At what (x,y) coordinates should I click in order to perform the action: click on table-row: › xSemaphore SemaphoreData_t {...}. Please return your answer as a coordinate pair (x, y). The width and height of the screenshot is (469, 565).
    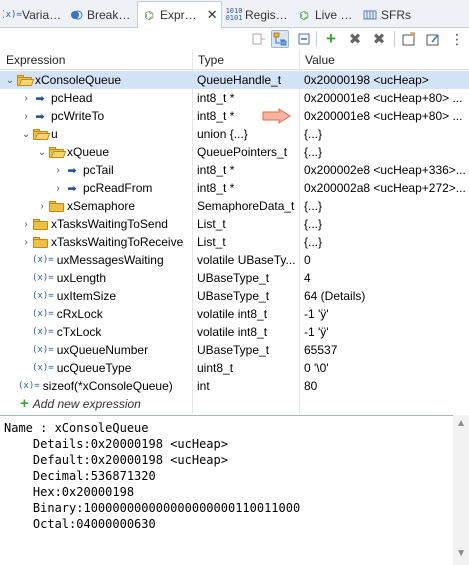
    Looking at the image, I should click on (234, 206).